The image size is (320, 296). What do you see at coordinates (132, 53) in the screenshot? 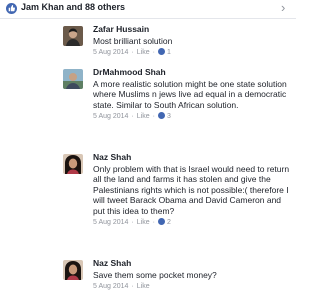
I see `comment-meta: 5 Aug 2014 · Like · 1` at bounding box center [132, 53].